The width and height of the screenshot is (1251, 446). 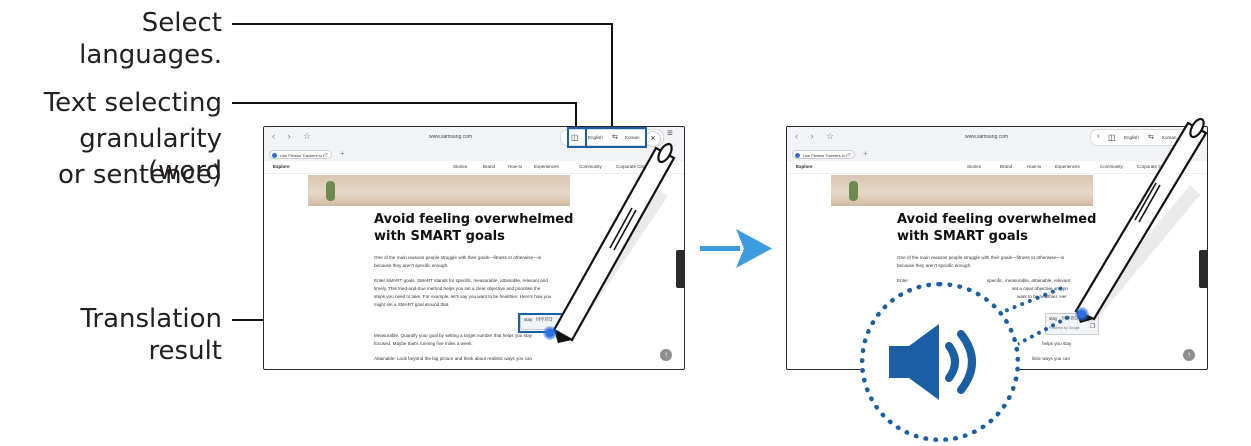 I want to click on s-pen-right, so click(x=1141, y=221).